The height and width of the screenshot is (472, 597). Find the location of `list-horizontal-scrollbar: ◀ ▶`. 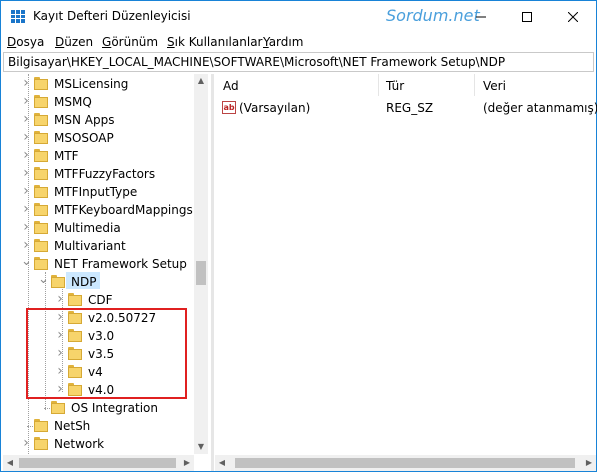

list-horizontal-scrollbar: ◀ ▶ is located at coordinates (405, 463).